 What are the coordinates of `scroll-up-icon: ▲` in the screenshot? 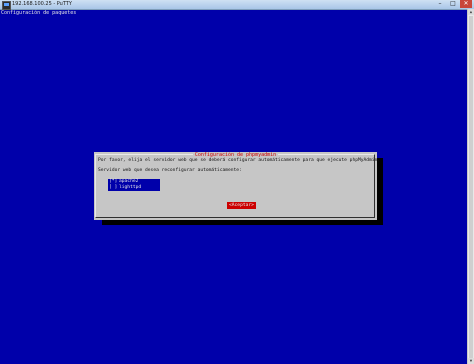 It's located at (471, 12).